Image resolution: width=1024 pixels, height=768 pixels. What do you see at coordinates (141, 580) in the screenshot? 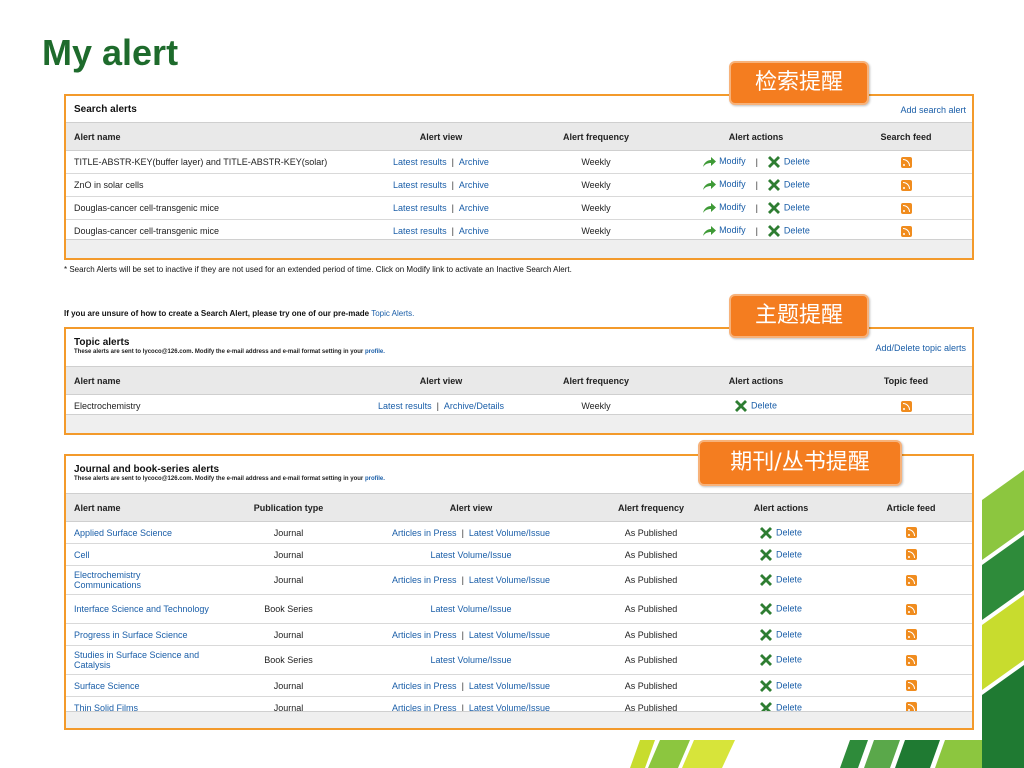
I see `journal-name-link: Electrochemistry Communications` at bounding box center [141, 580].